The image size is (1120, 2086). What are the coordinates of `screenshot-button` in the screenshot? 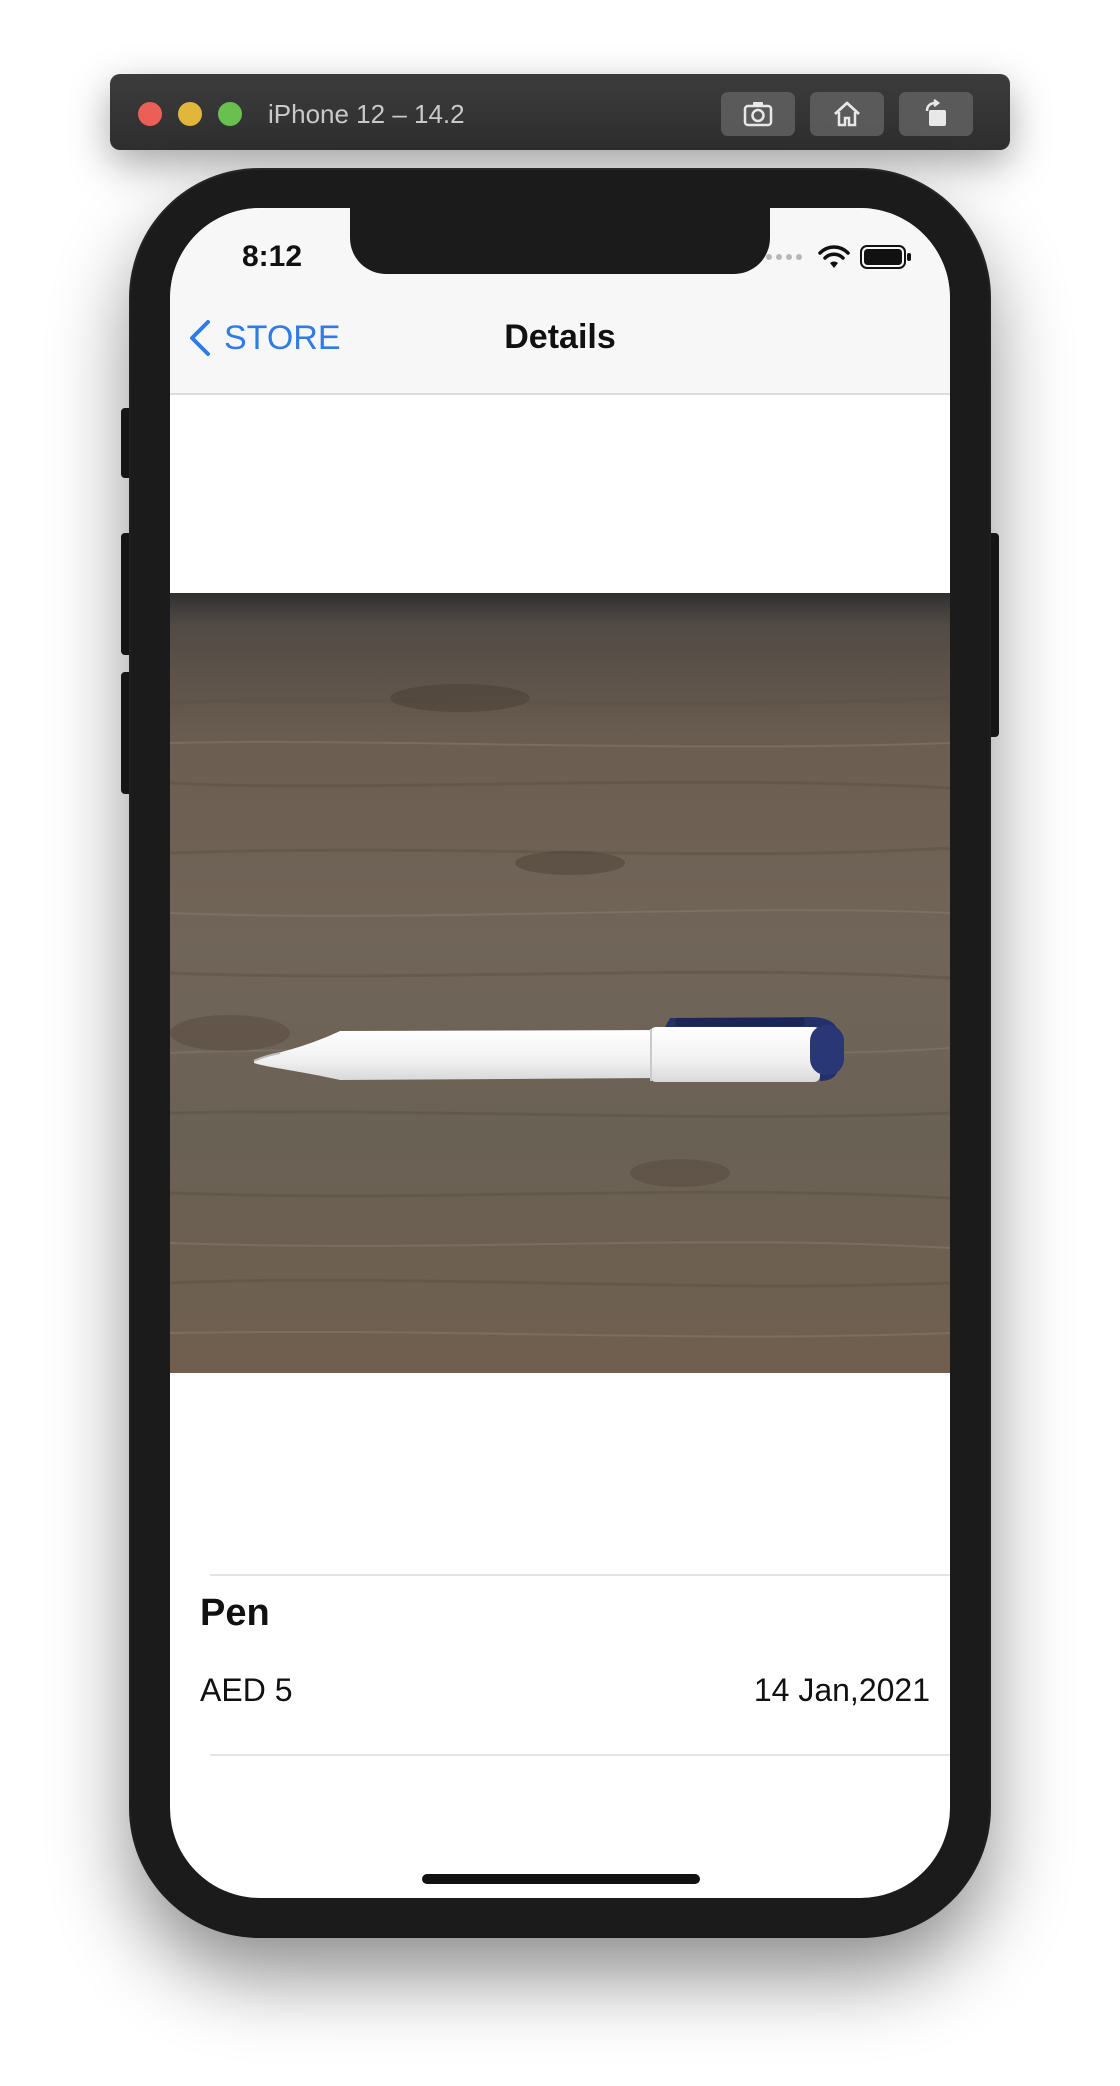 It's located at (758, 114).